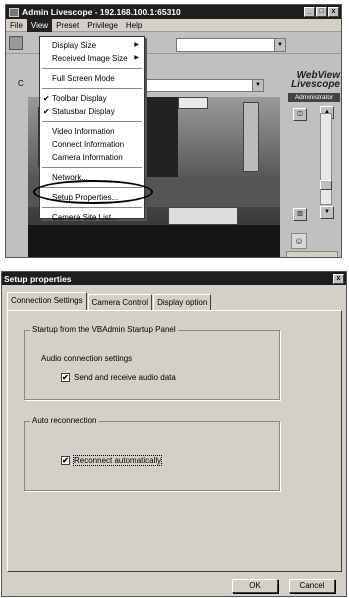 This screenshot has height=598, width=349. I want to click on window-title: Admin Livescope - 192.168.100.1:65310, so click(101, 12).